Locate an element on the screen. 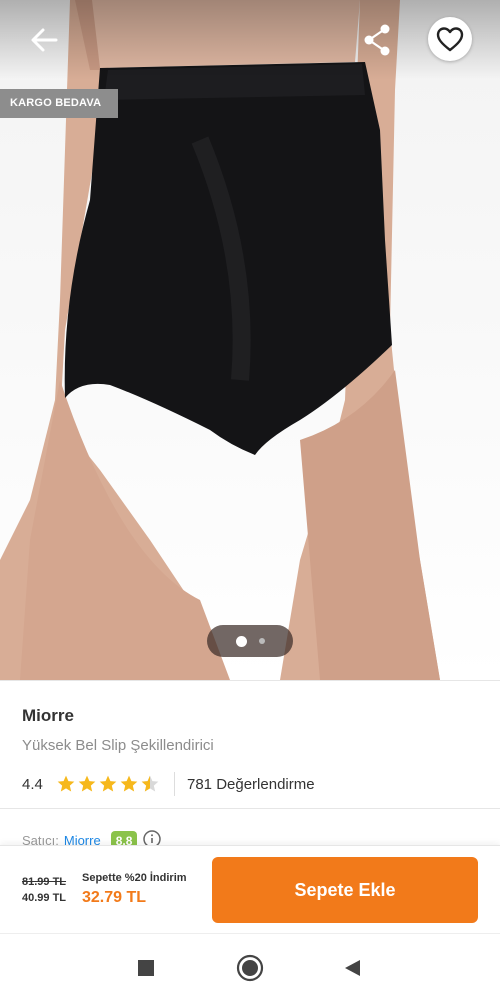 Image resolution: width=500 pixels, height=1001 pixels. brand-name: Miorre is located at coordinates (48, 716).